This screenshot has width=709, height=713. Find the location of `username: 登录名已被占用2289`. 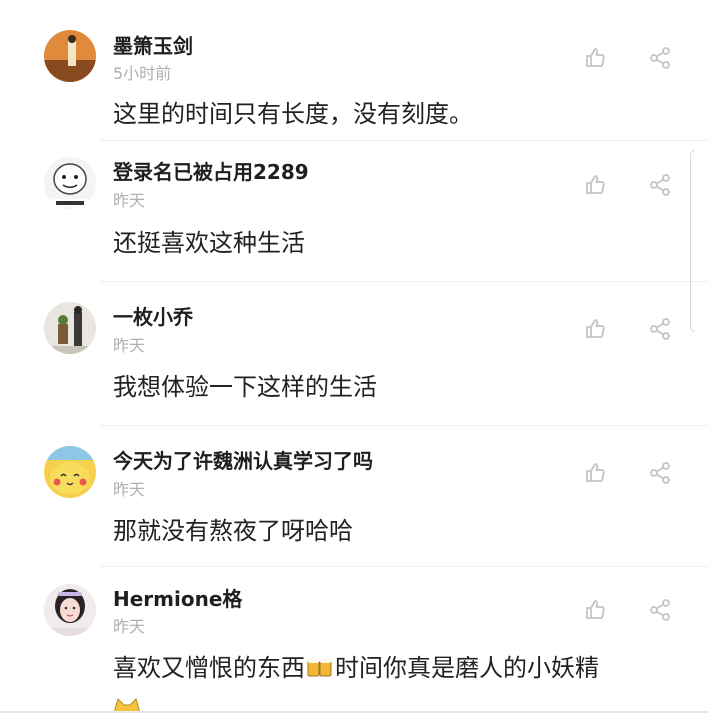

username: 登录名已被占用2289 is located at coordinates (211, 172).